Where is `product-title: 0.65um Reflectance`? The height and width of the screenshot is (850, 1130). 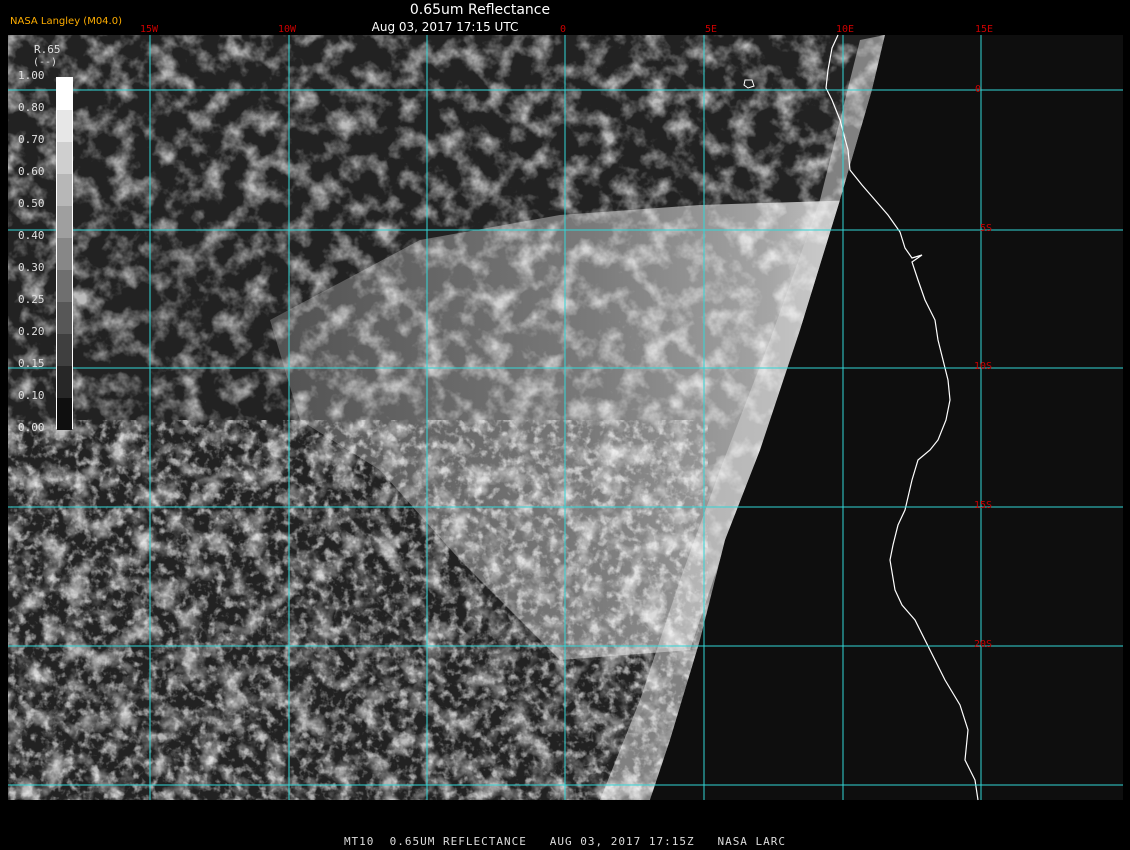
product-title: 0.65um Reflectance is located at coordinates (480, 10).